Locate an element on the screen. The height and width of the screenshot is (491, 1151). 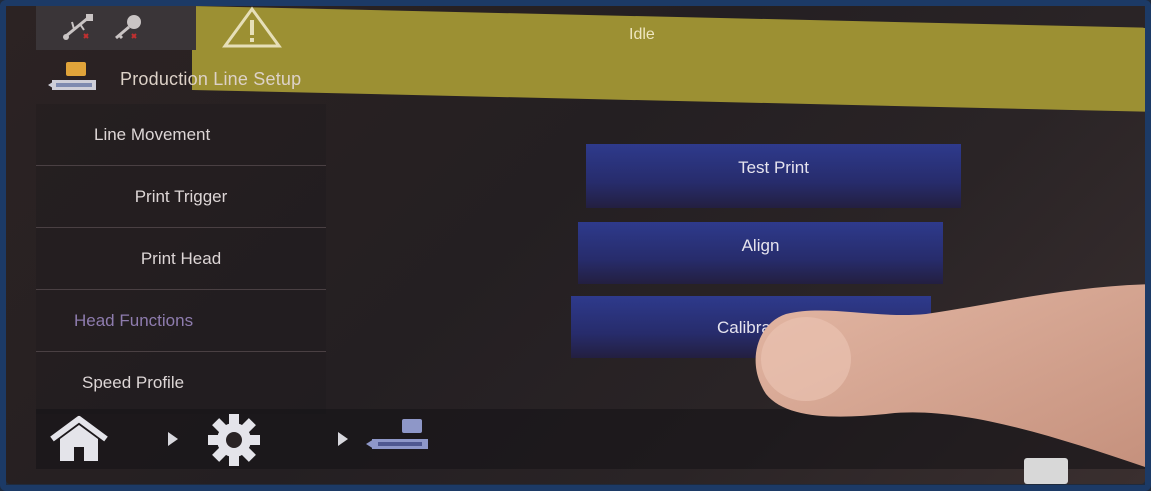
corner-icon is located at coordinates (1046, 471).